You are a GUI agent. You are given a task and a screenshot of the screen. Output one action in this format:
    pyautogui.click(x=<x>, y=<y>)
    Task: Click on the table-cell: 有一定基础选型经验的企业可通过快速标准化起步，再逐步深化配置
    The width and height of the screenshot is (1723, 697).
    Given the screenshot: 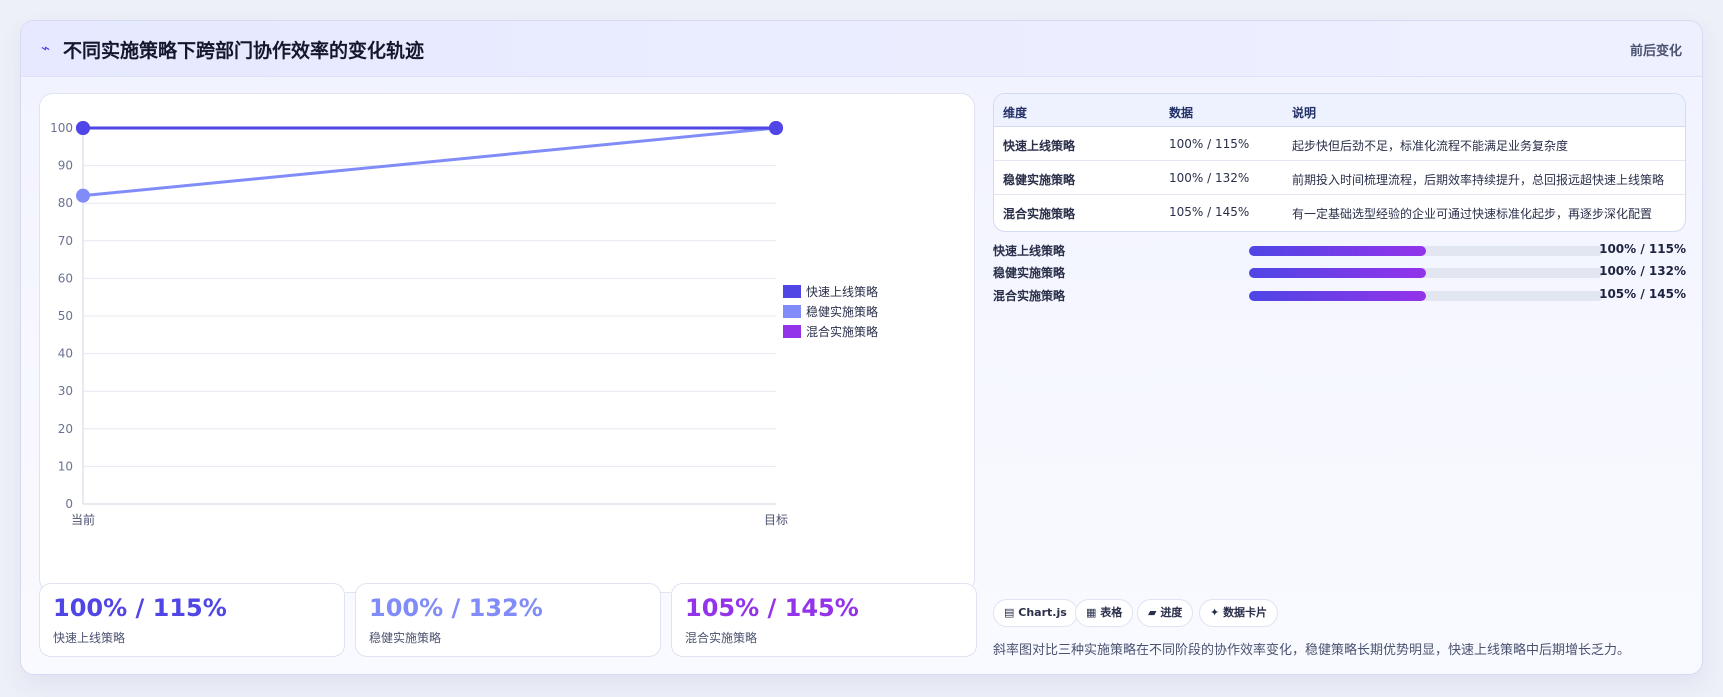 What is the action you would take?
    pyautogui.click(x=1472, y=214)
    